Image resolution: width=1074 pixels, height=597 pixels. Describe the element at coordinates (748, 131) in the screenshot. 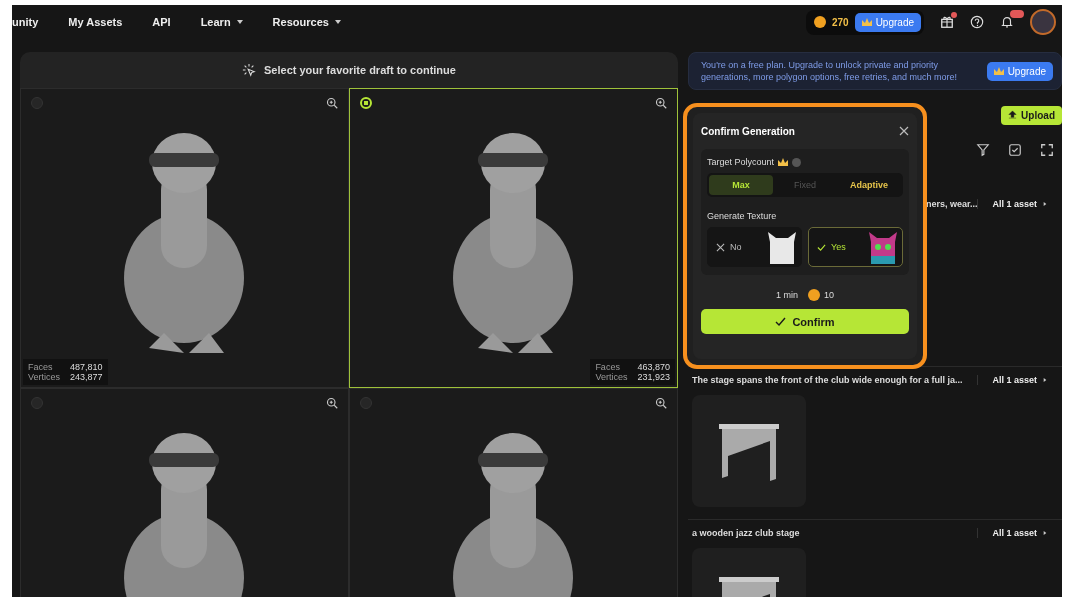

I see `dialog-title: Confirm Generation` at that location.